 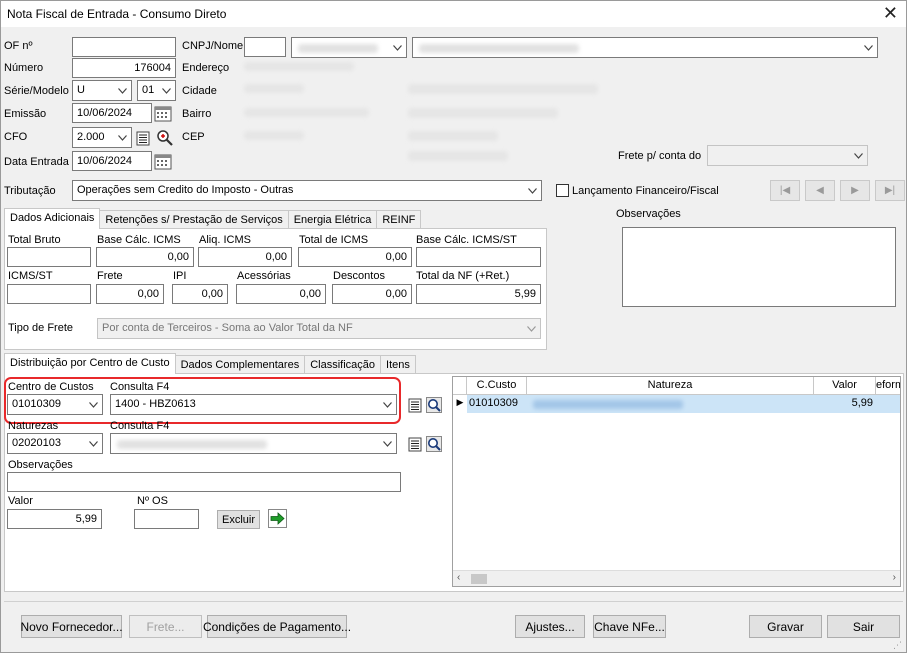 What do you see at coordinates (894, 577) in the screenshot?
I see `scroll-right-icon: ›` at bounding box center [894, 577].